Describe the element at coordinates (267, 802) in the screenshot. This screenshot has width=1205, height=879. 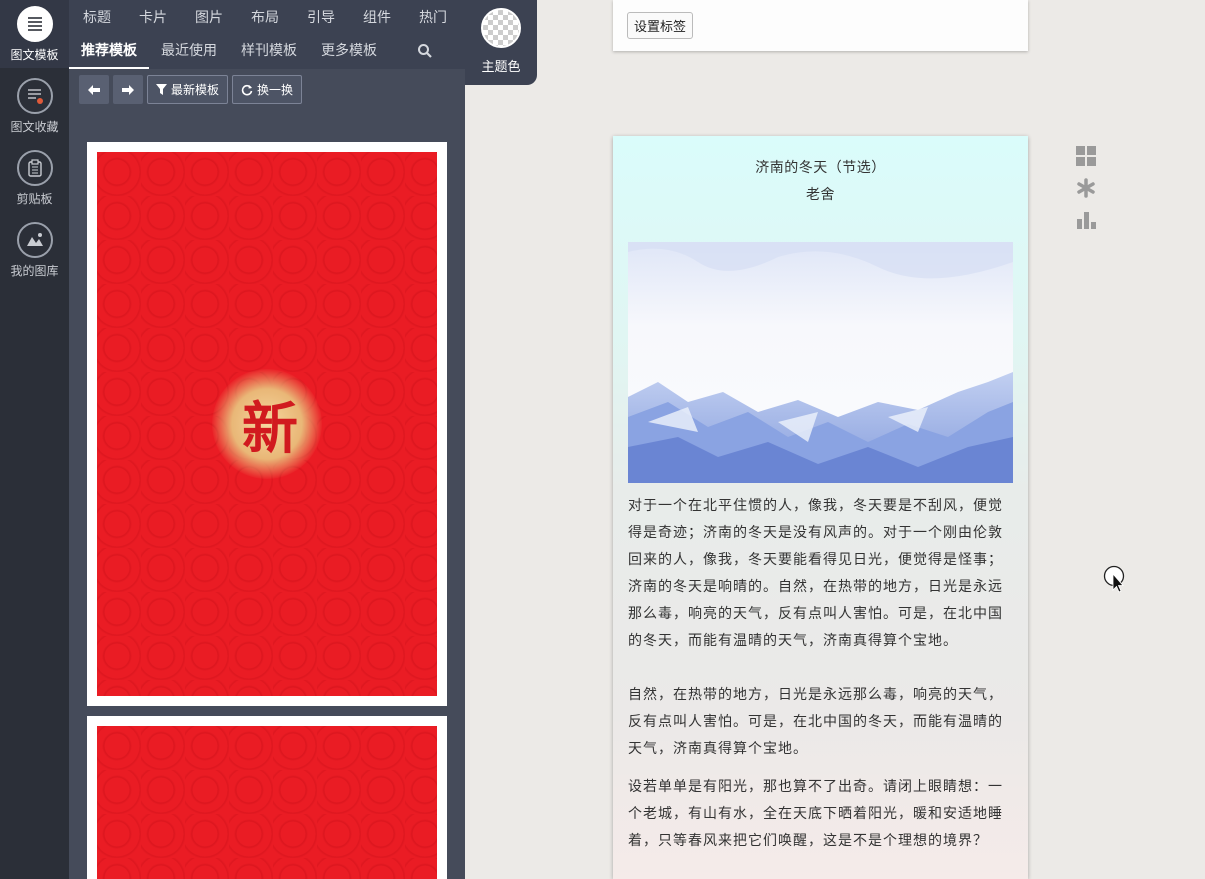
I see `red-template-preview` at that location.